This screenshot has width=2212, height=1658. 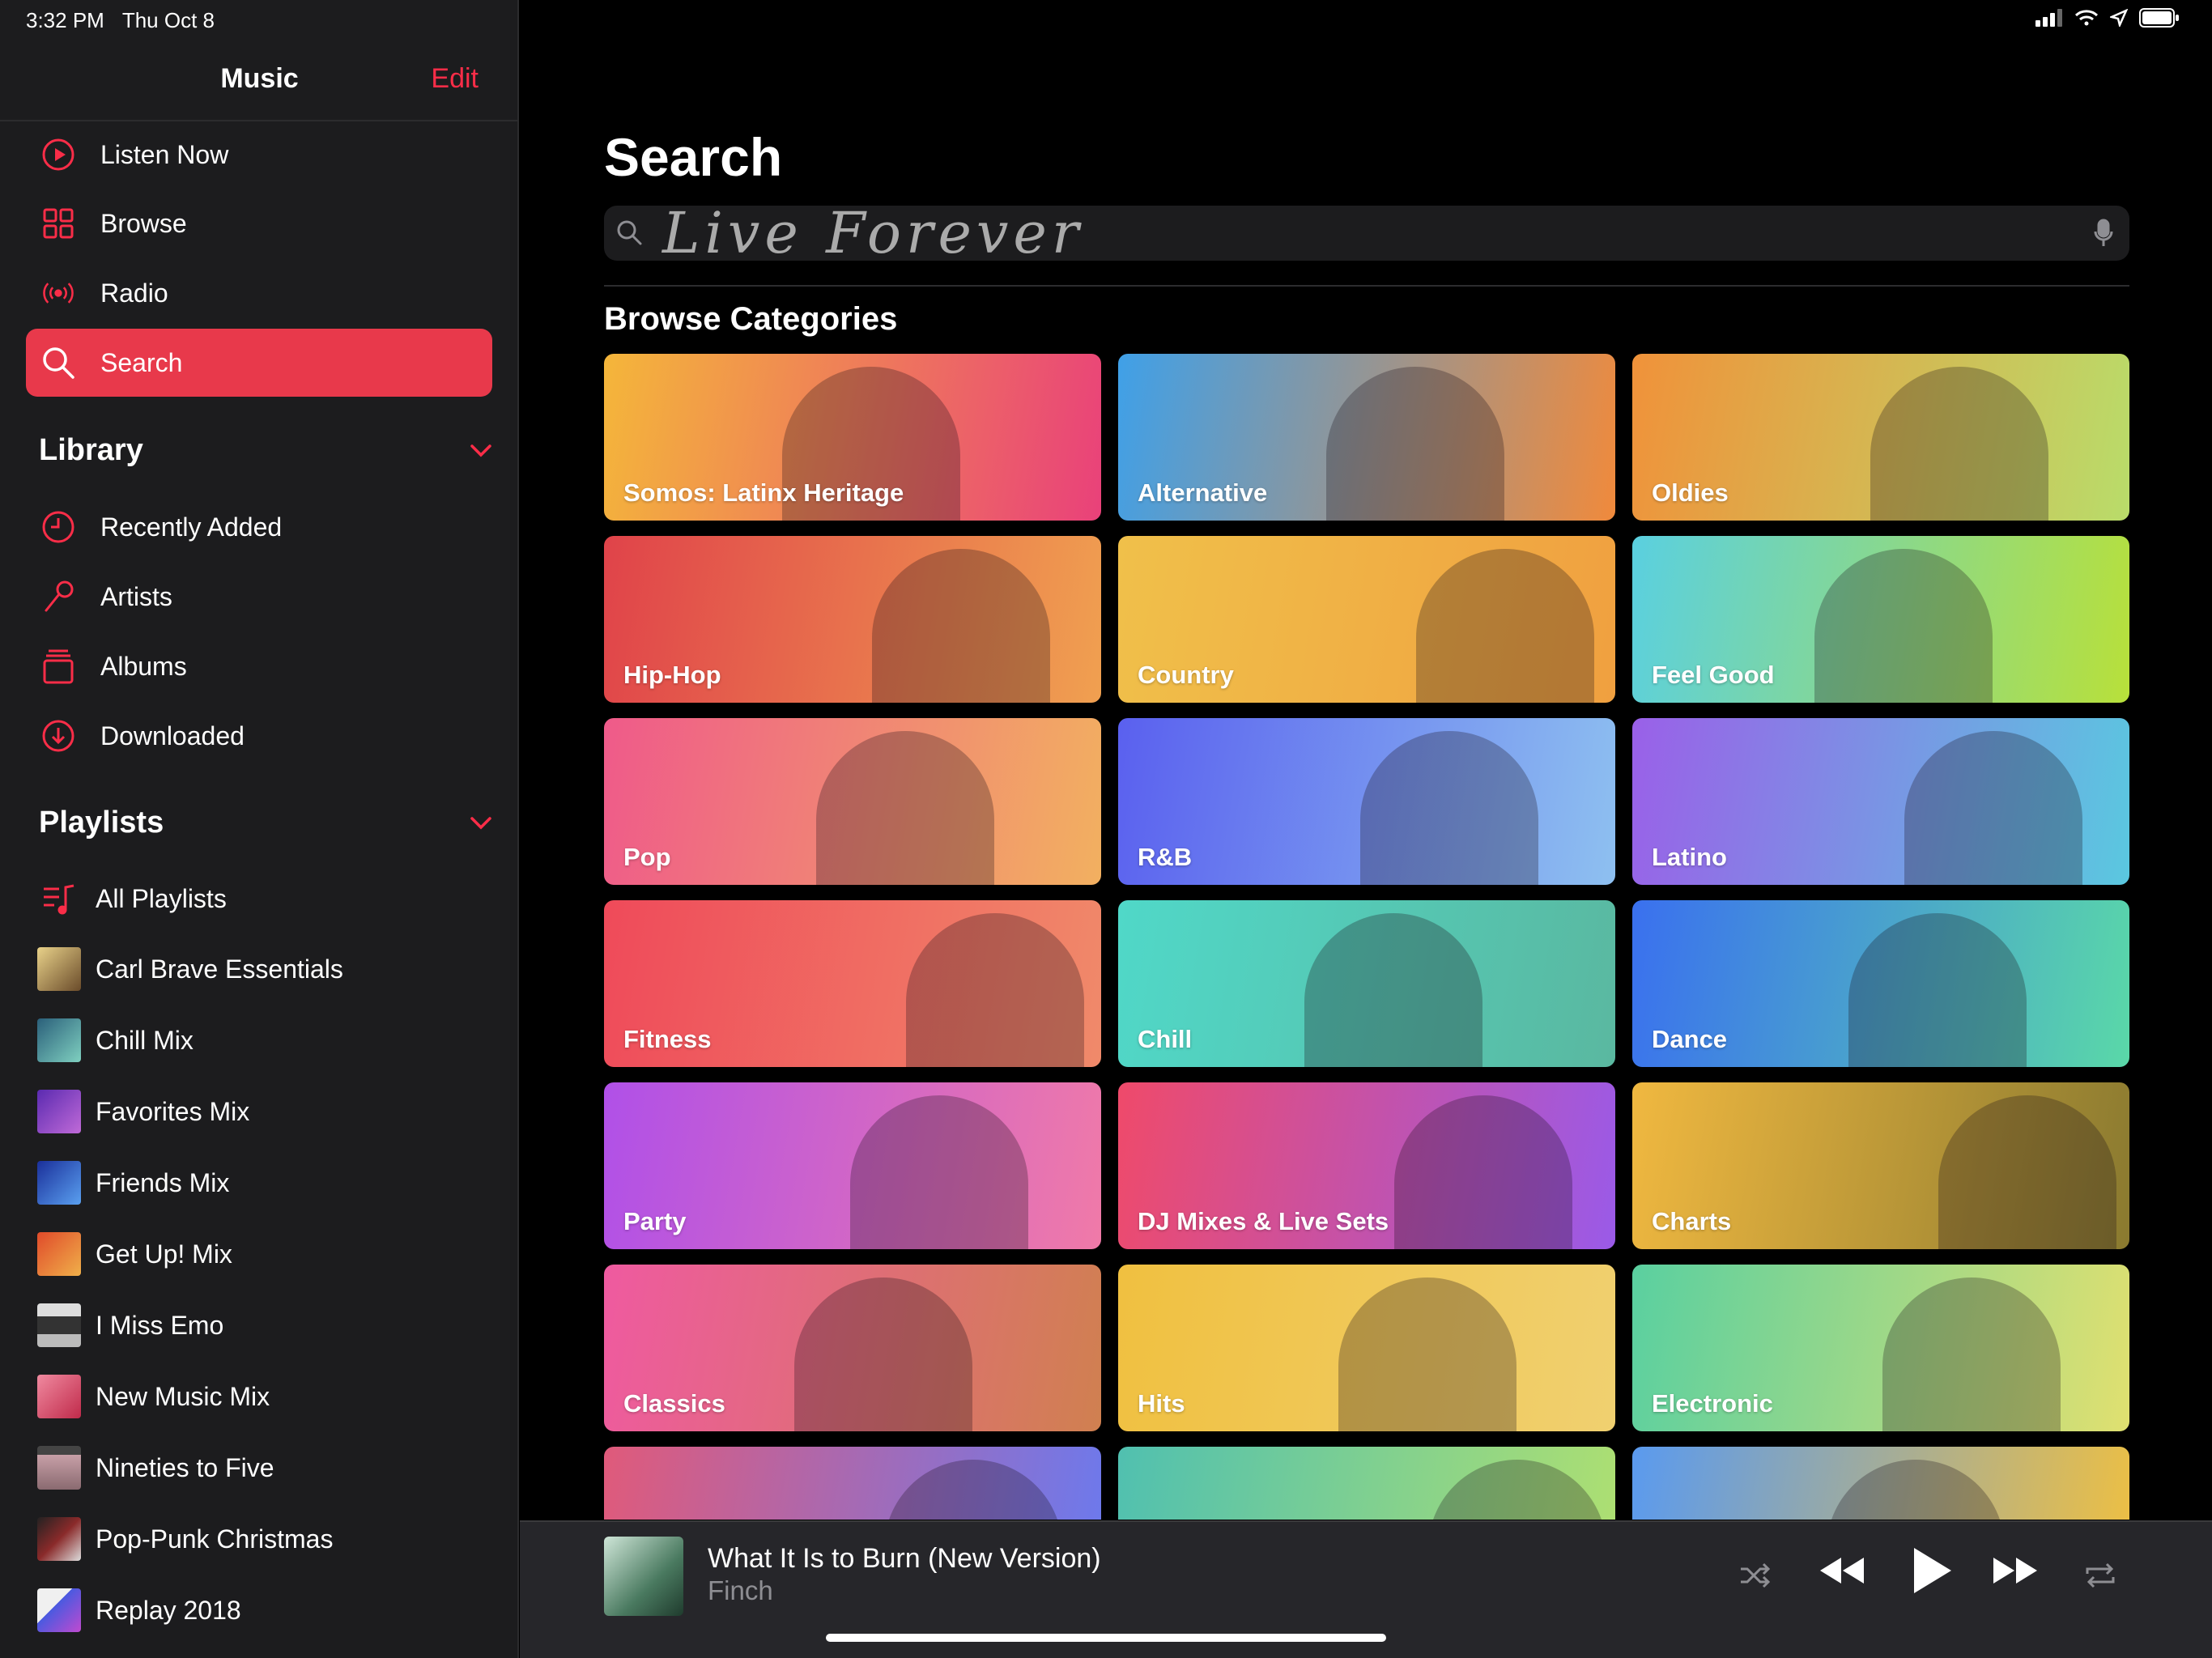 I want to click on rewind-icon, so click(x=1842, y=1570).